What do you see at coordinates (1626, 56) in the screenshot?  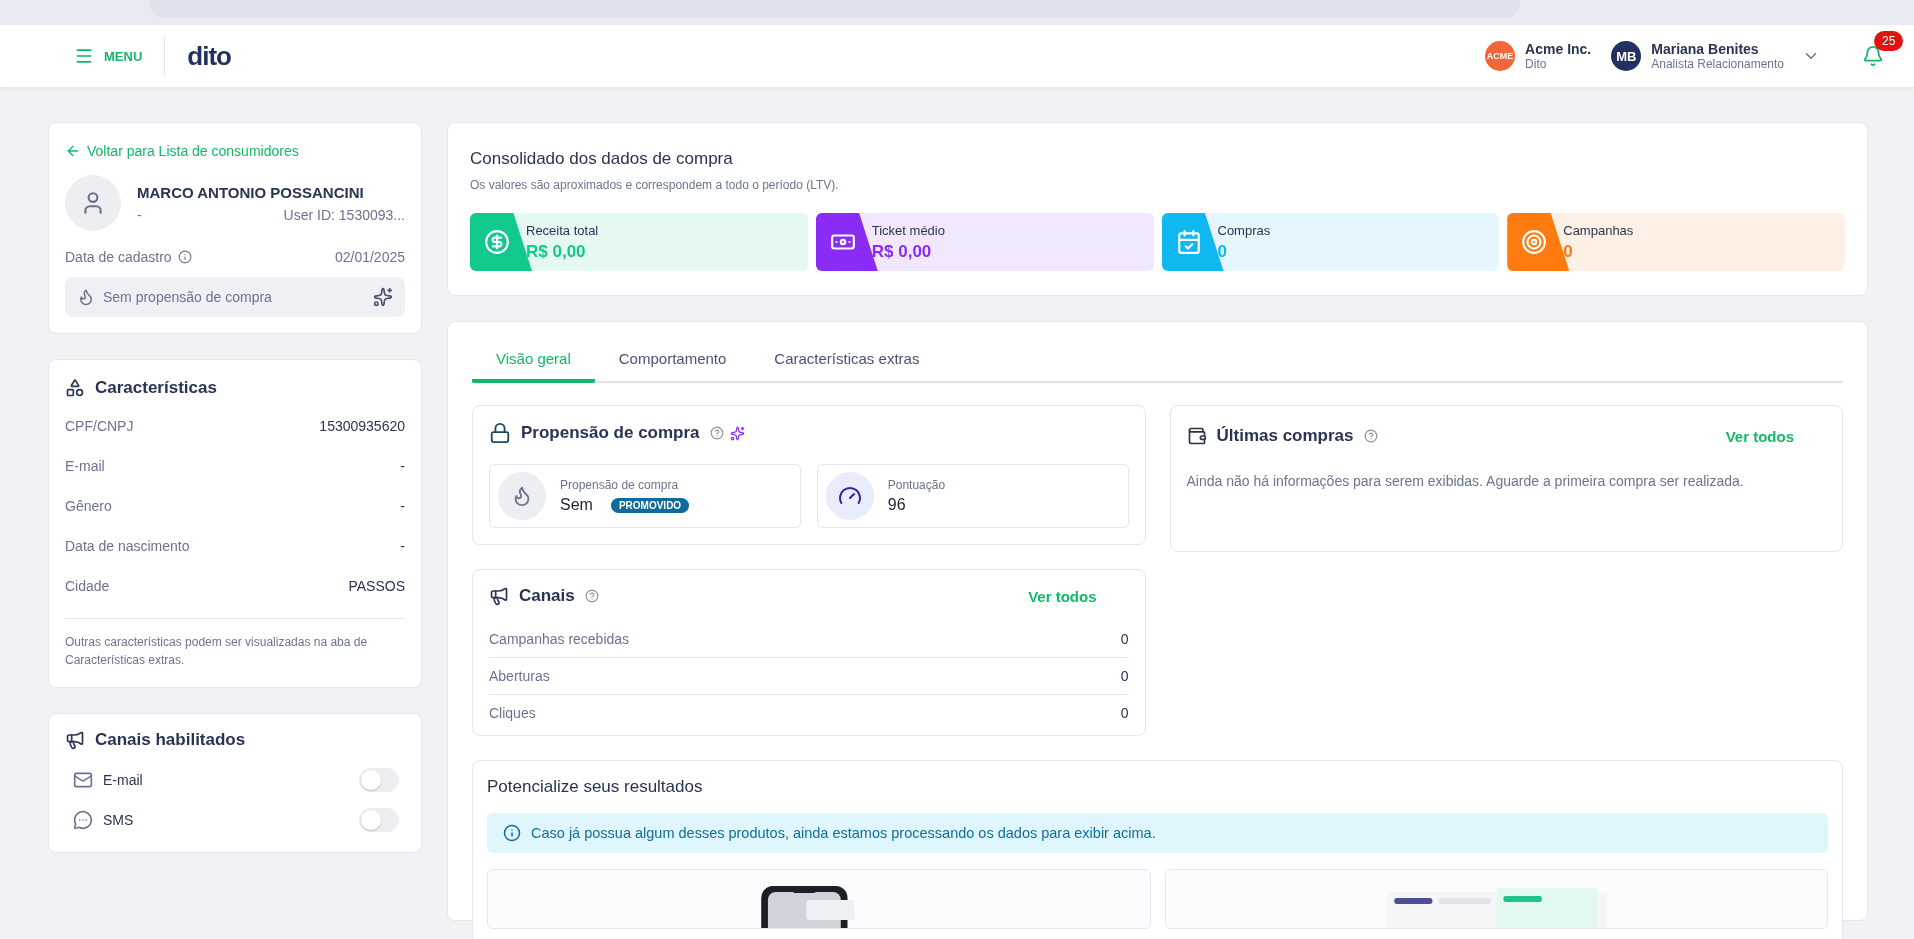 I see `user-avatar: MB` at bounding box center [1626, 56].